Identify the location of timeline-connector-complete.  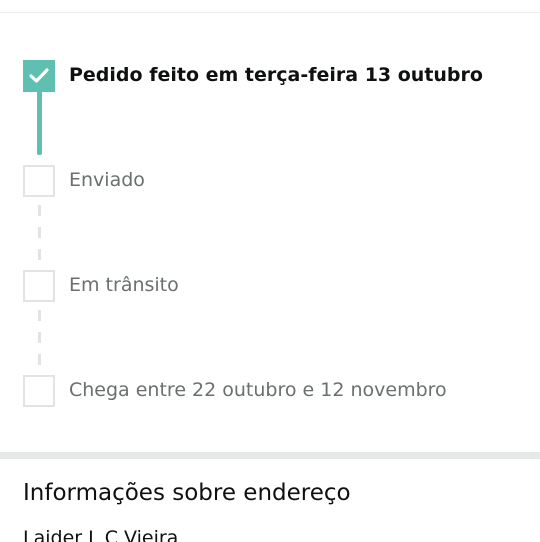
(39, 123).